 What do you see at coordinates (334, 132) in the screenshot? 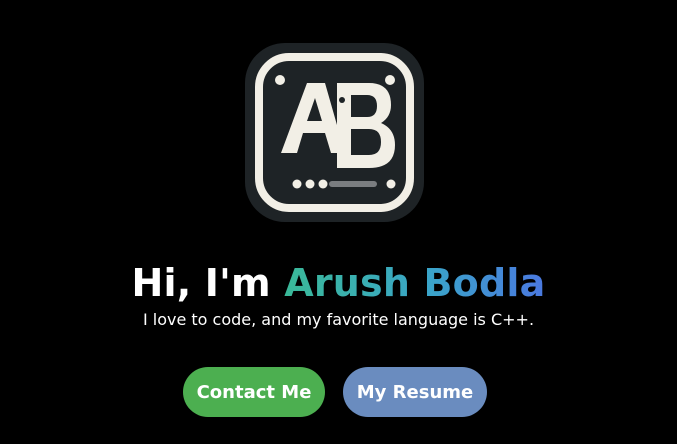
I see `ab-logo-icon` at bounding box center [334, 132].